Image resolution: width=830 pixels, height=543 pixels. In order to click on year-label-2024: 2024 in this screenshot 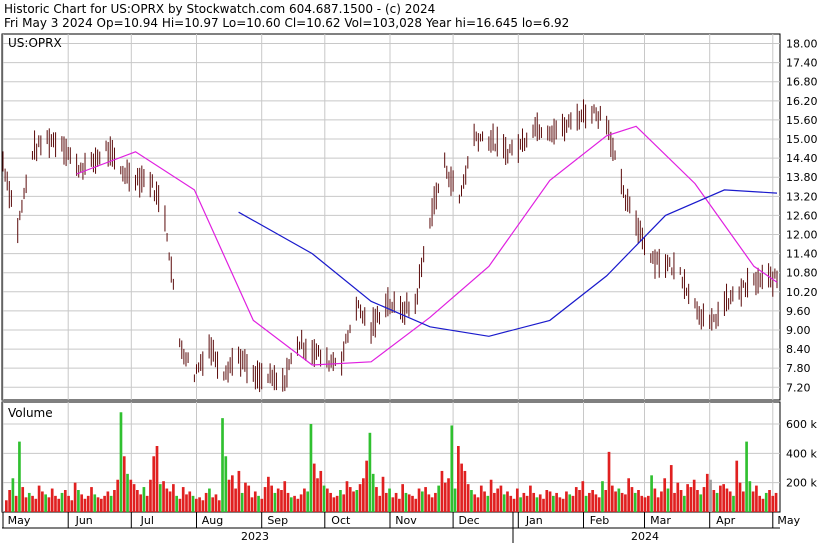, I will do `click(645, 536)`.